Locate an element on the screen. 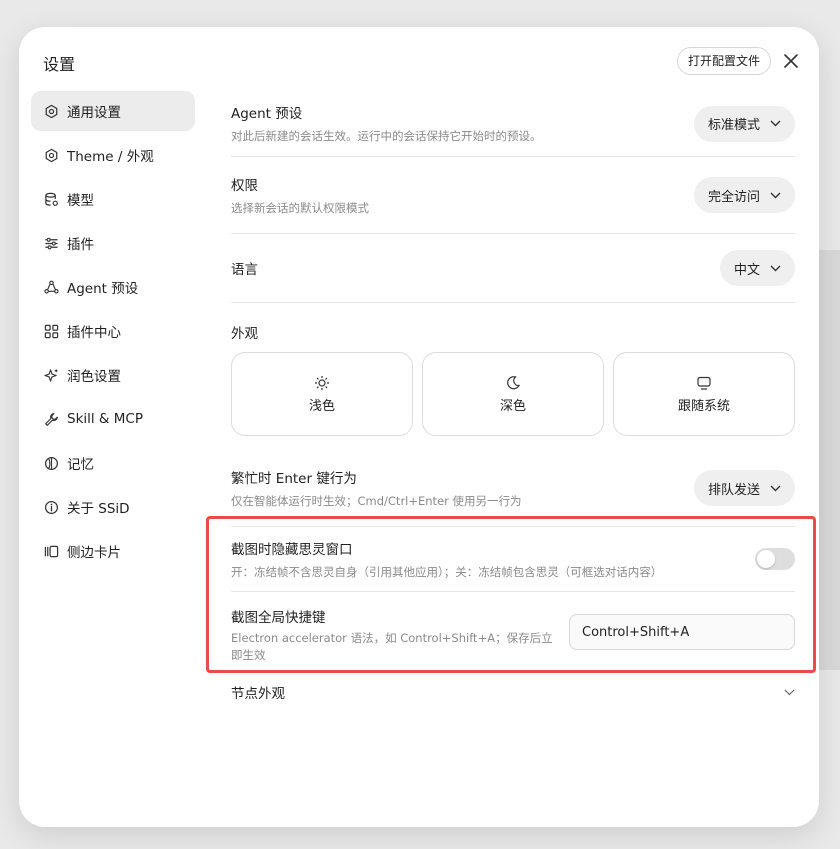  sidebar-item-side-cards: 侧边卡片 is located at coordinates (113, 551).